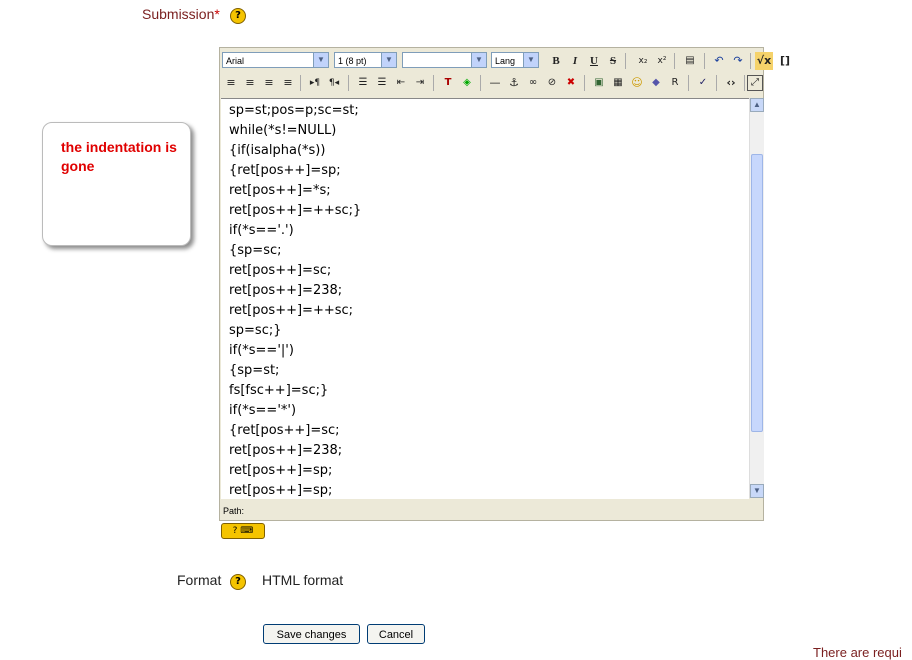  I want to click on required-marker: *, so click(217, 14).